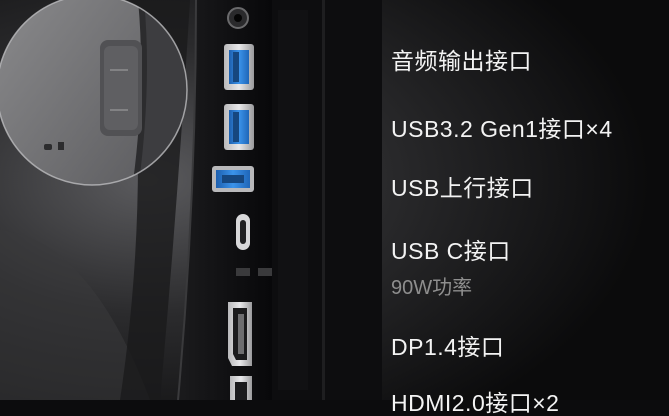 The image size is (669, 416). What do you see at coordinates (461, 61) in the screenshot?
I see `audio-out-label: 音频输出接口` at bounding box center [461, 61].